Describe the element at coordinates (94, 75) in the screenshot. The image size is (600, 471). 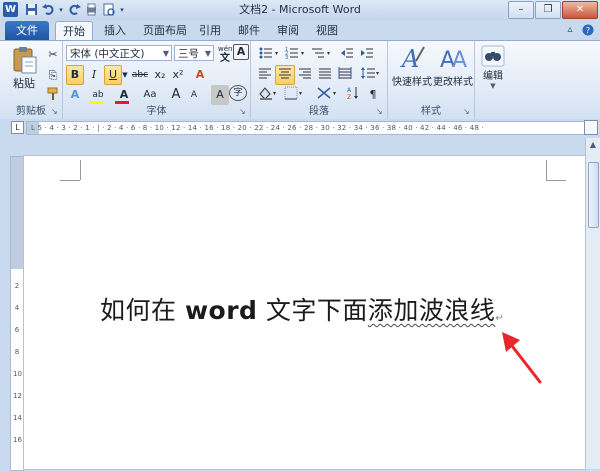
I see `italic-button: I` at that location.